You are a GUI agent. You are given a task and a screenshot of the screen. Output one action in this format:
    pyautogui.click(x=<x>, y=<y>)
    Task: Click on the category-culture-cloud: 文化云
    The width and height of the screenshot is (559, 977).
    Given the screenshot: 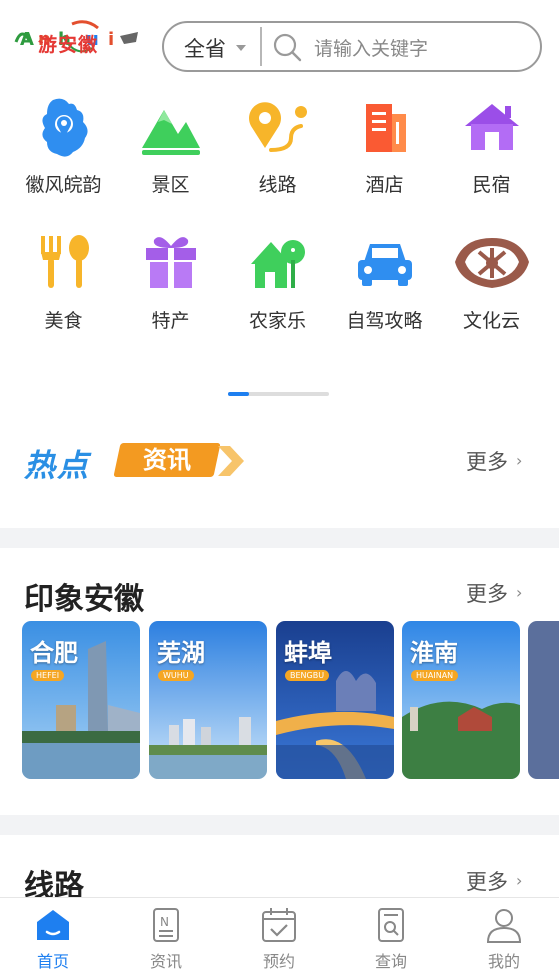 What is the action you would take?
    pyautogui.click(x=491, y=282)
    